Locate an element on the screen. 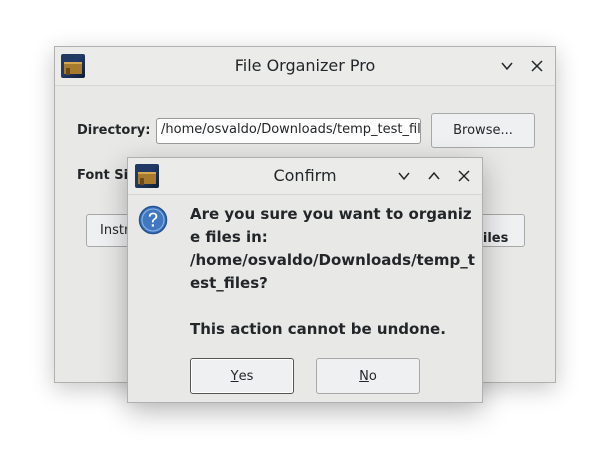  dialog-titlebar: Confirm is located at coordinates (305, 176).